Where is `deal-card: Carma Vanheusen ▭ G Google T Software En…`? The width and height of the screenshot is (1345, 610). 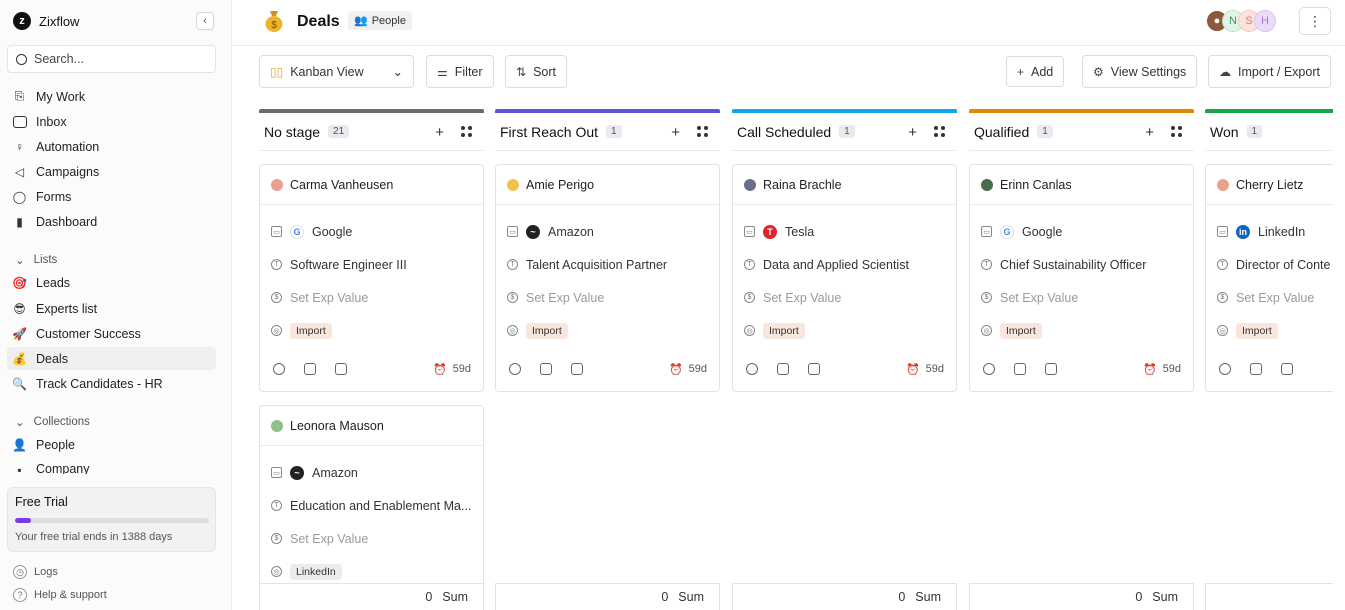
deal-card: Carma Vanheusen ▭ G Google T Software En… is located at coordinates (371, 278).